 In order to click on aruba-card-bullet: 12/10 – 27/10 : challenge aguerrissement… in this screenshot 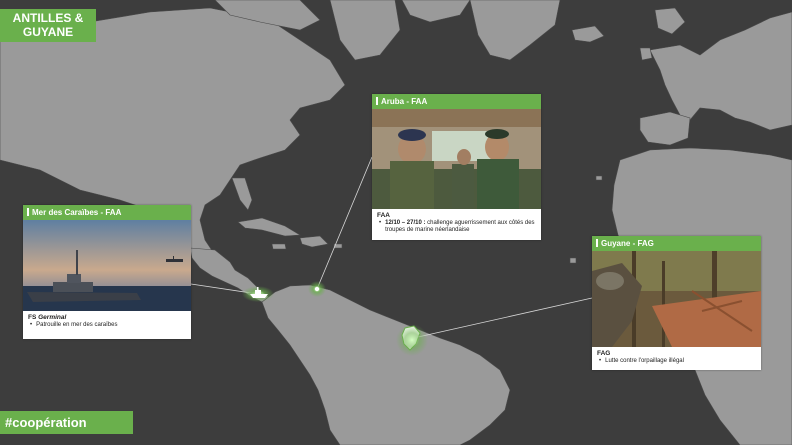, I will do `click(460, 226)`.